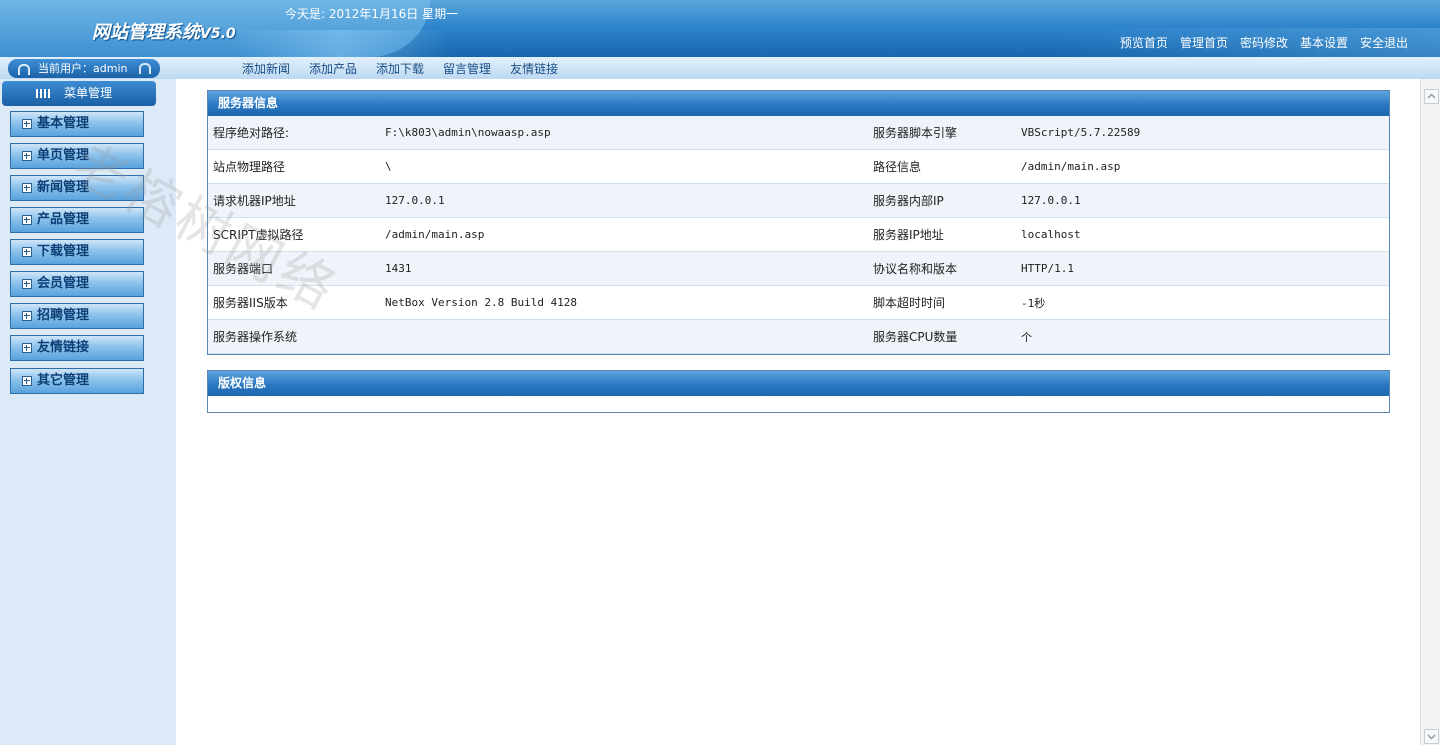  Describe the element at coordinates (340, 43) in the screenshot. I see `header-highlight` at that location.